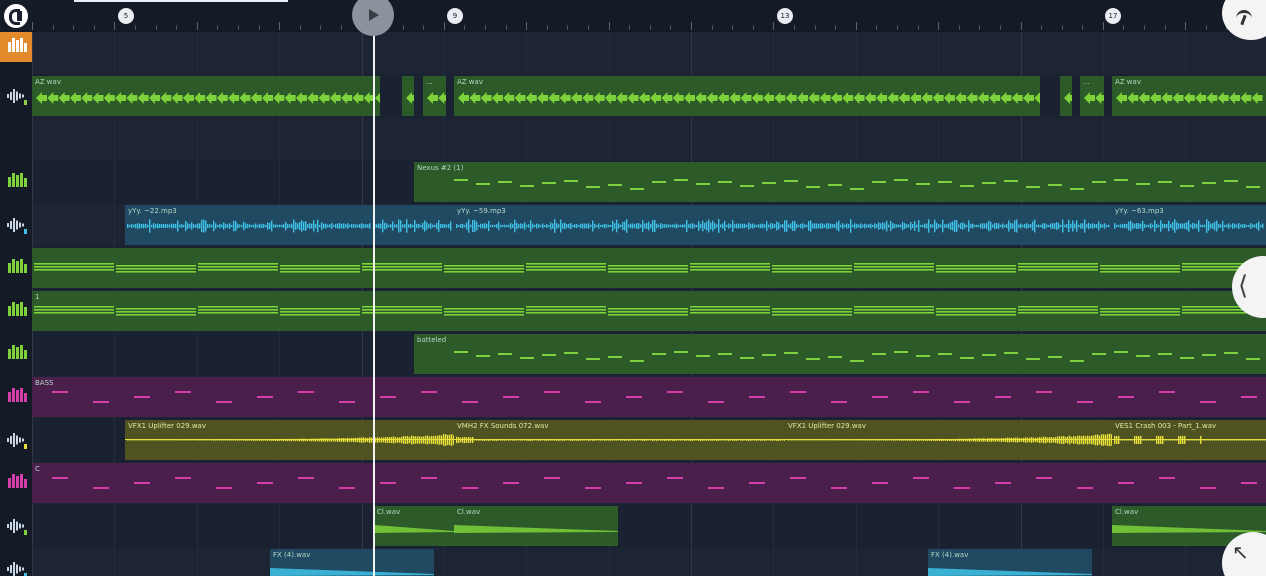  I want to click on clip-yellow-hits: VES1 Crash 003 - Part_1.wav, so click(1189, 440).